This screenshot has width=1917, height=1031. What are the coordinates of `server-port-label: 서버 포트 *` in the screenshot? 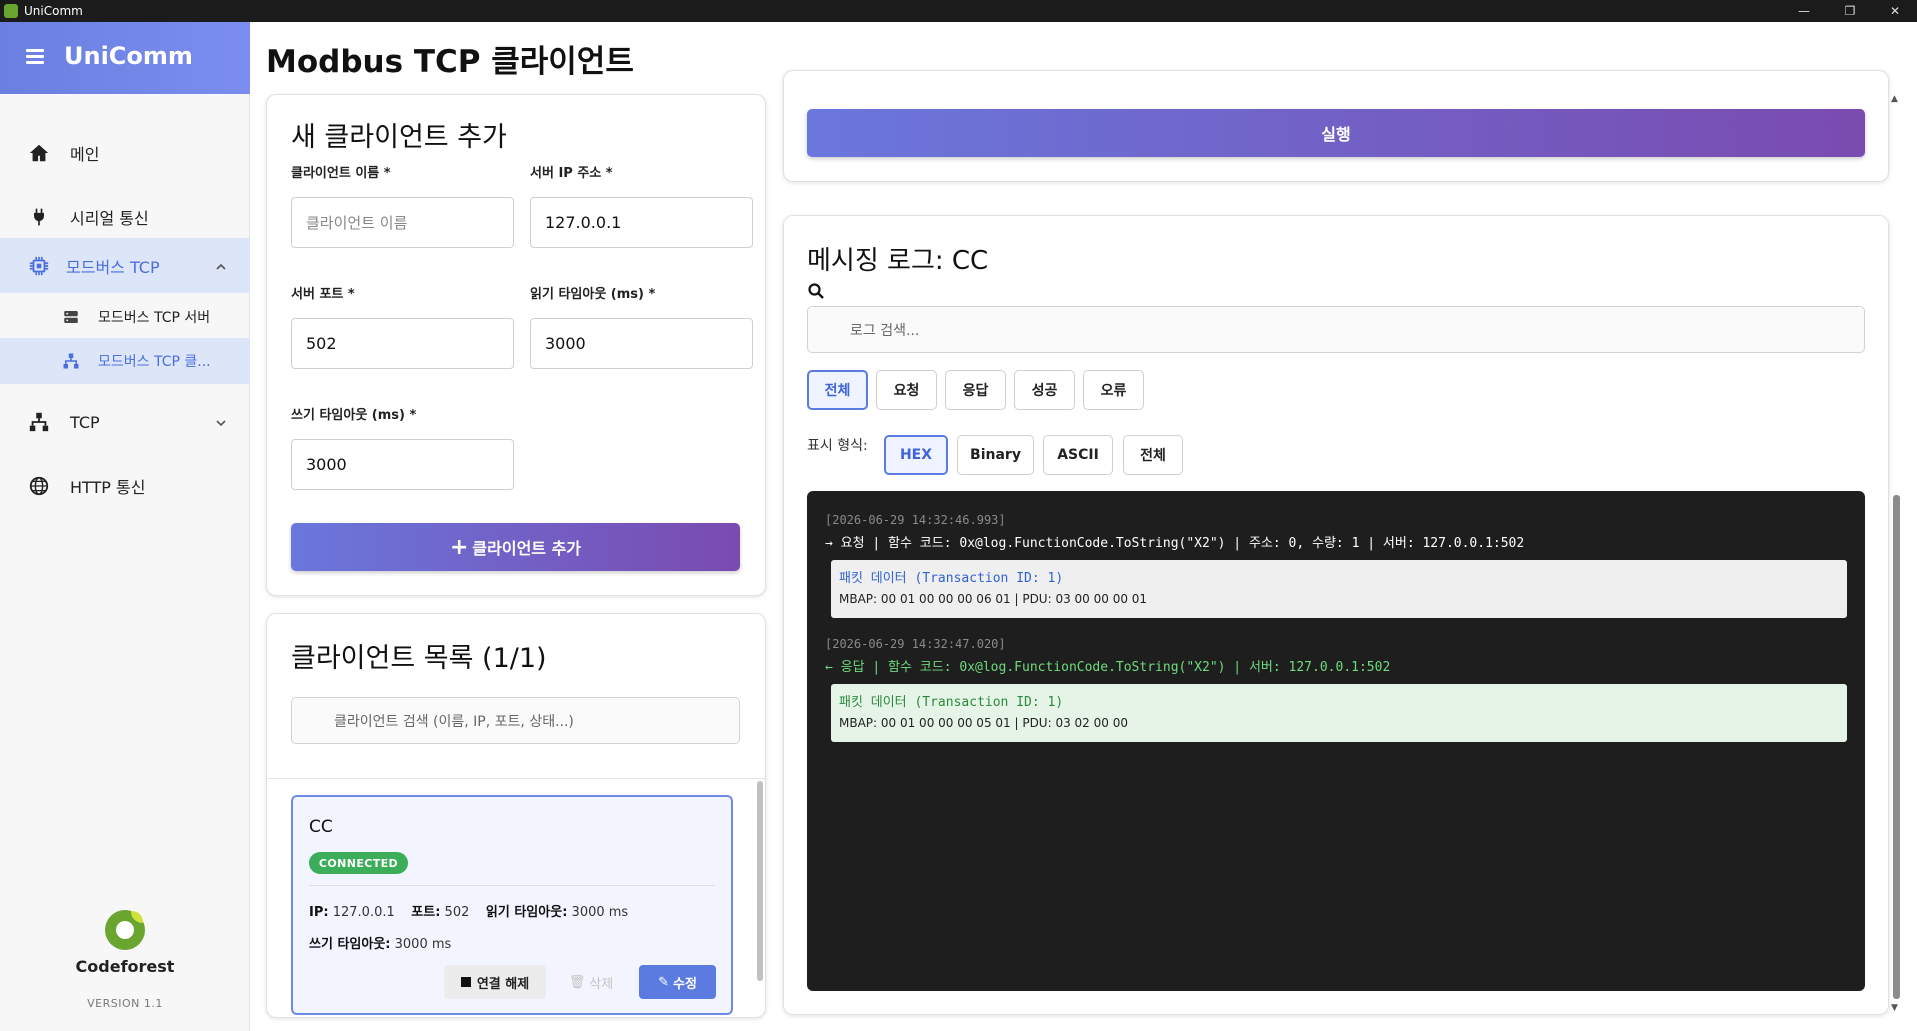 It's located at (323, 294).